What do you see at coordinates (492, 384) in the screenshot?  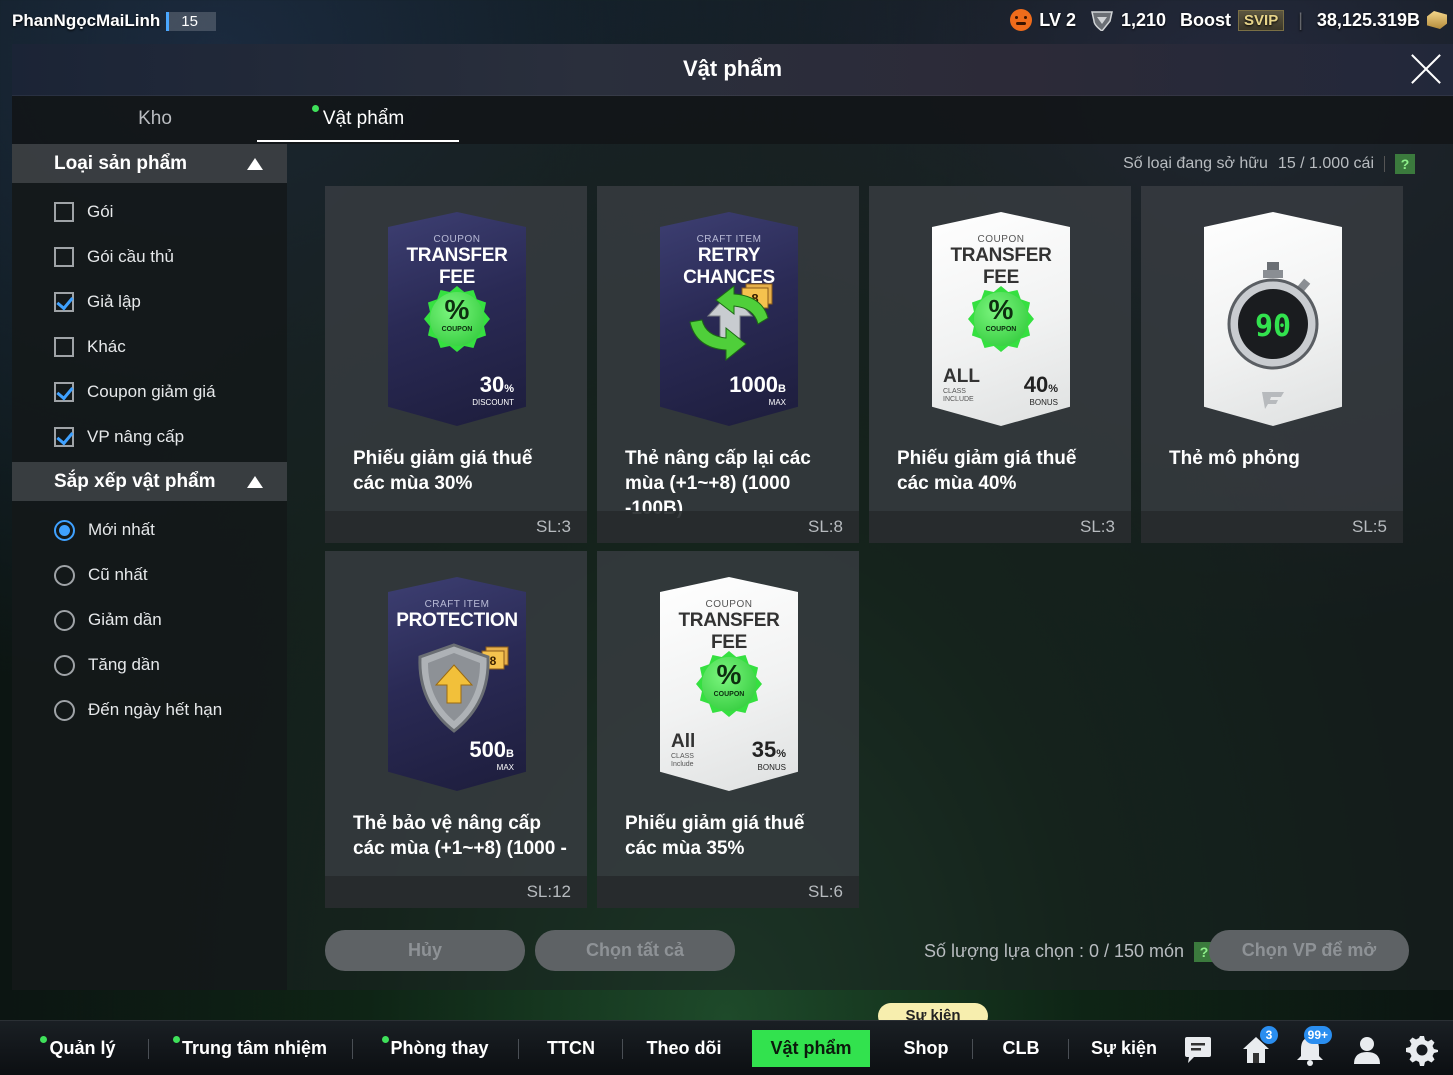 I see `value-number: 30` at bounding box center [492, 384].